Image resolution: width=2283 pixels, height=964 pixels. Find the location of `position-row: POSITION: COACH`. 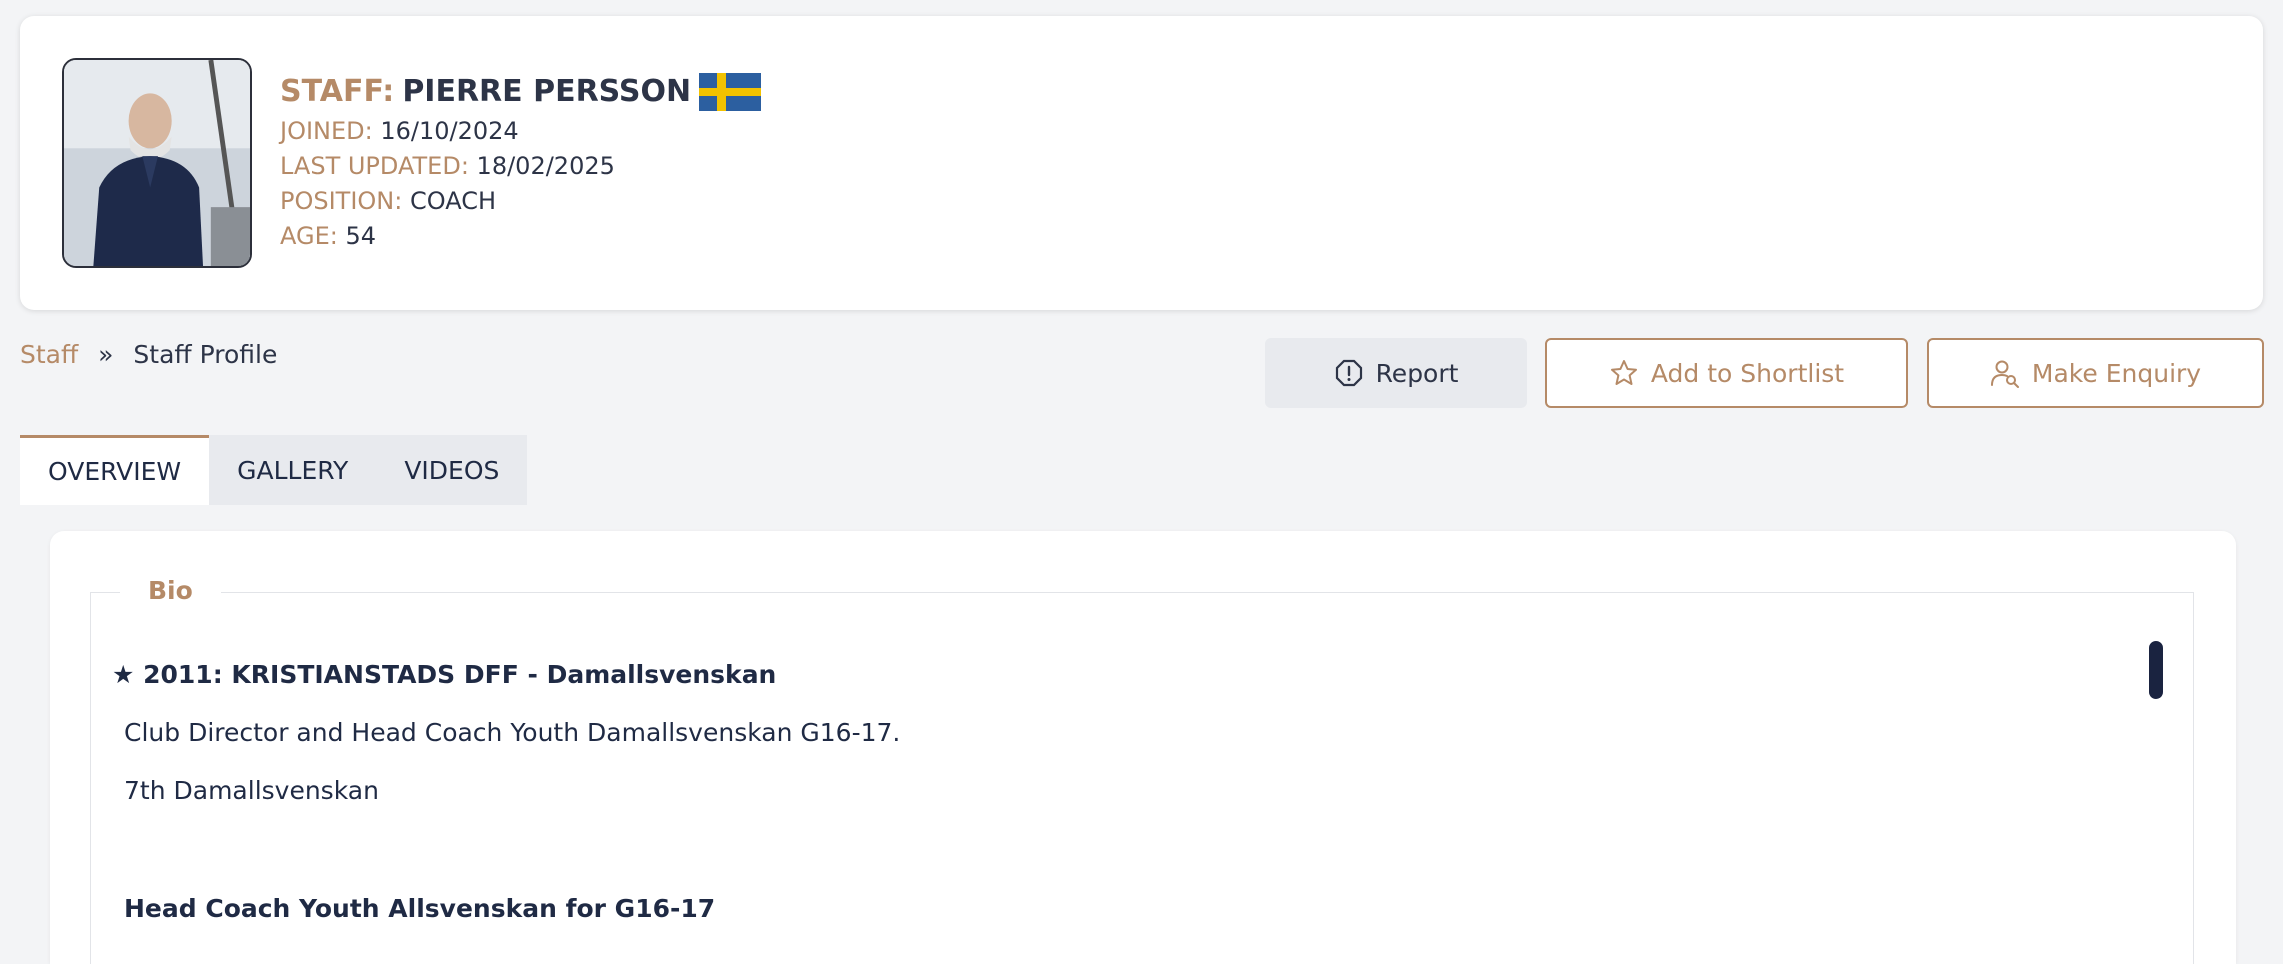

position-row: POSITION: COACH is located at coordinates (520, 201).